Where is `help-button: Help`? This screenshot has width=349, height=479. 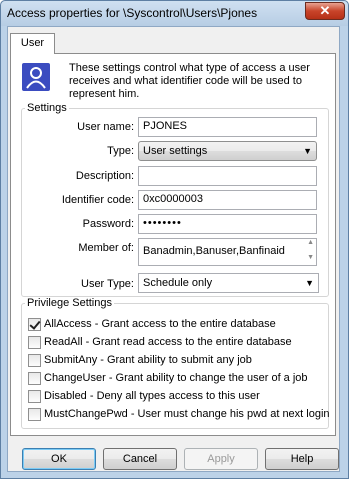
help-button: Help is located at coordinates (302, 459).